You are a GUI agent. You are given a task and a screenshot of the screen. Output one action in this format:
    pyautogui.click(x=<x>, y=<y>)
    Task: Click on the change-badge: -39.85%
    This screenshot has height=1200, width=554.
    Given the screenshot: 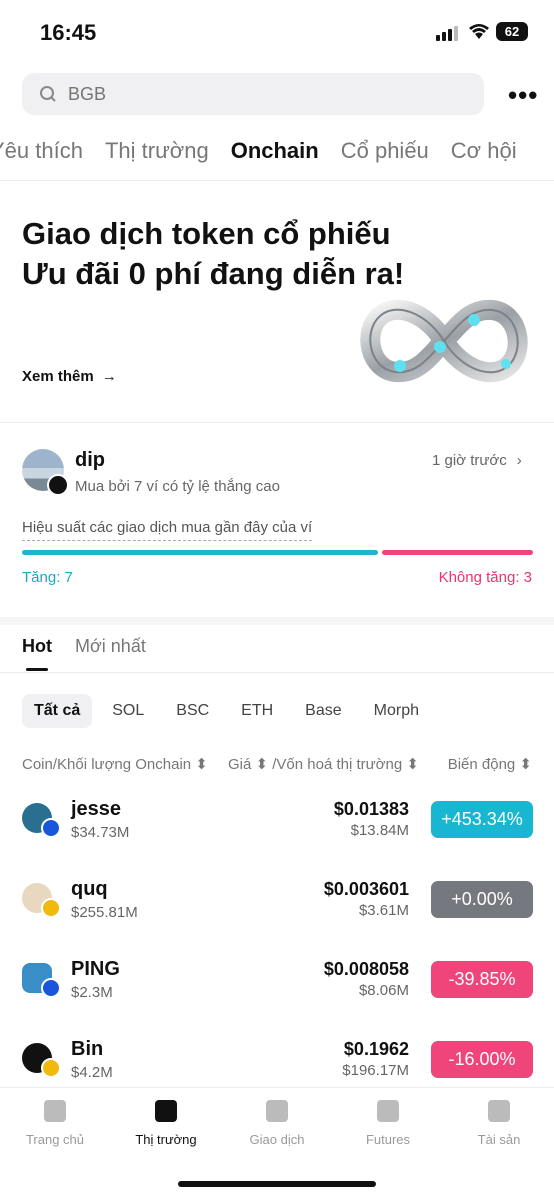 What is the action you would take?
    pyautogui.click(x=482, y=979)
    